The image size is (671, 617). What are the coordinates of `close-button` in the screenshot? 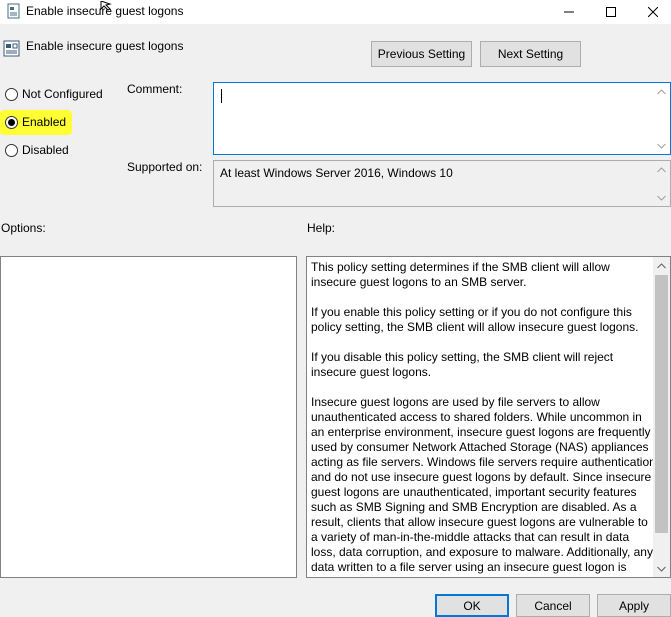 It's located at (650, 12).